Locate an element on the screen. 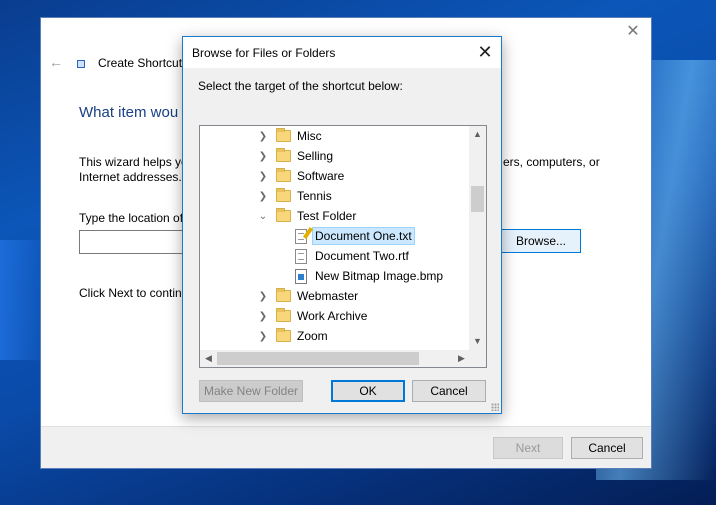 The height and width of the screenshot is (505, 716). desktop-light-beam-left is located at coordinates (20, 300).